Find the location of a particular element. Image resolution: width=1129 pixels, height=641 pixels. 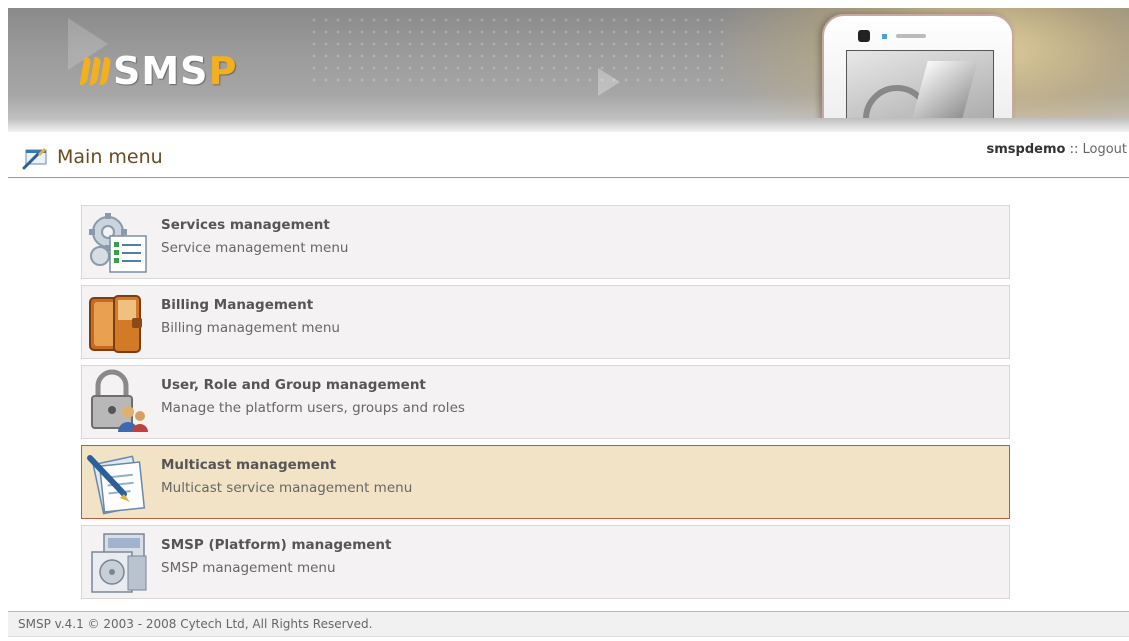

padlock-users-icon is located at coordinates (119, 400).